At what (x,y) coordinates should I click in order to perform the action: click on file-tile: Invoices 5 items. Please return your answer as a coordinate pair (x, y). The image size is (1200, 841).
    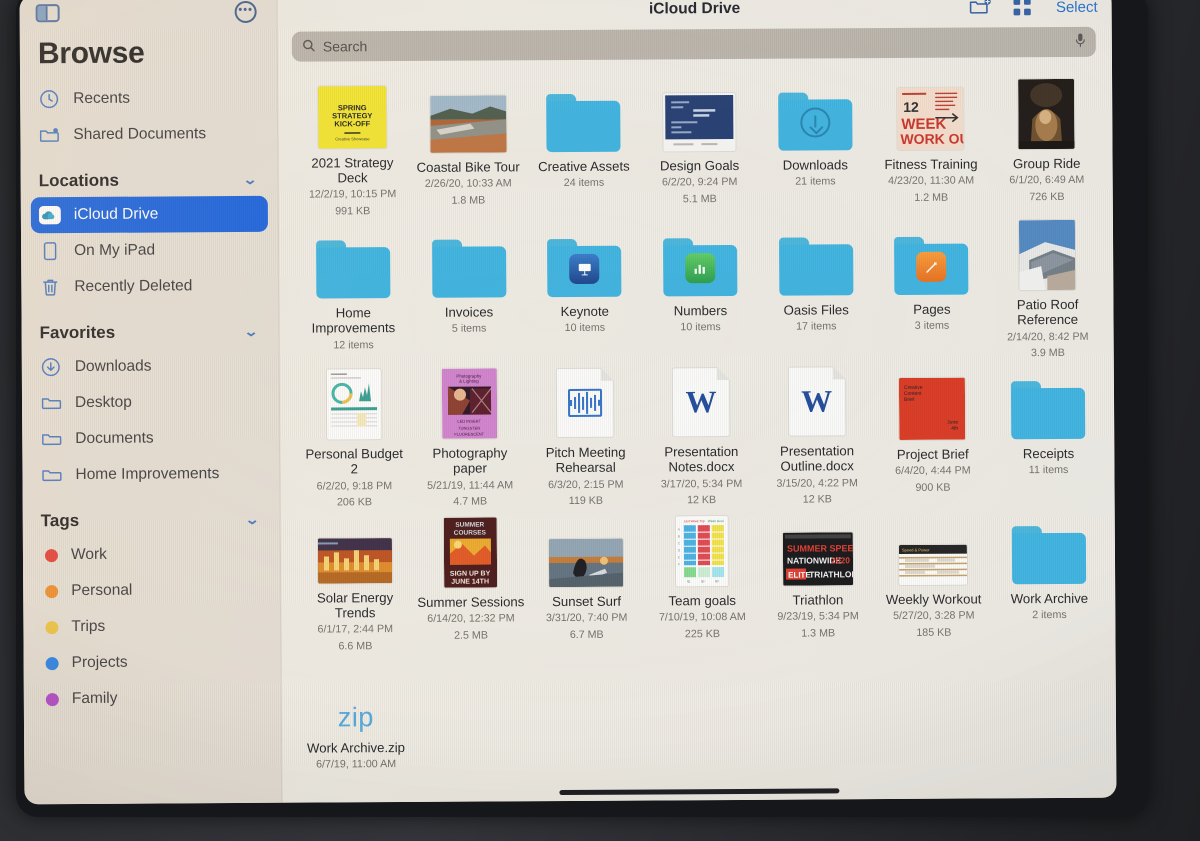
    Looking at the image, I should click on (469, 290).